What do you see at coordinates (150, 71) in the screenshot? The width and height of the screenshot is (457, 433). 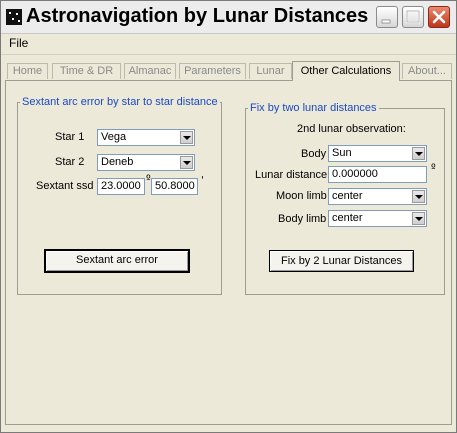 I see `tab-almanac: Almanac` at bounding box center [150, 71].